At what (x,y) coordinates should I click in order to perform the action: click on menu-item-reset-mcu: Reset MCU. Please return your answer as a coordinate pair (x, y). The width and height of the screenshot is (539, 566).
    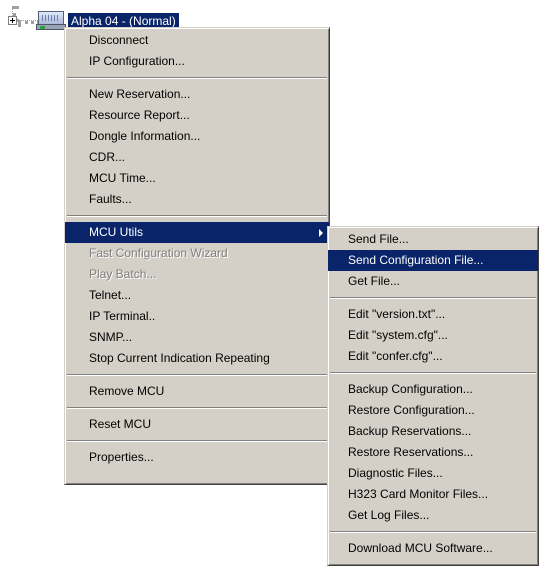
    Looking at the image, I should click on (197, 424).